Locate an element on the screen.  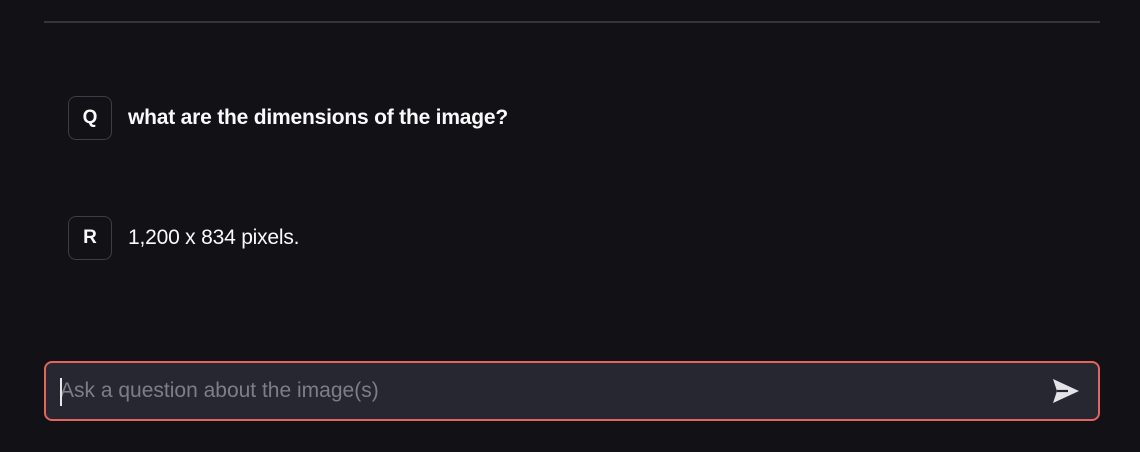
response-avatar: R is located at coordinates (90, 238).